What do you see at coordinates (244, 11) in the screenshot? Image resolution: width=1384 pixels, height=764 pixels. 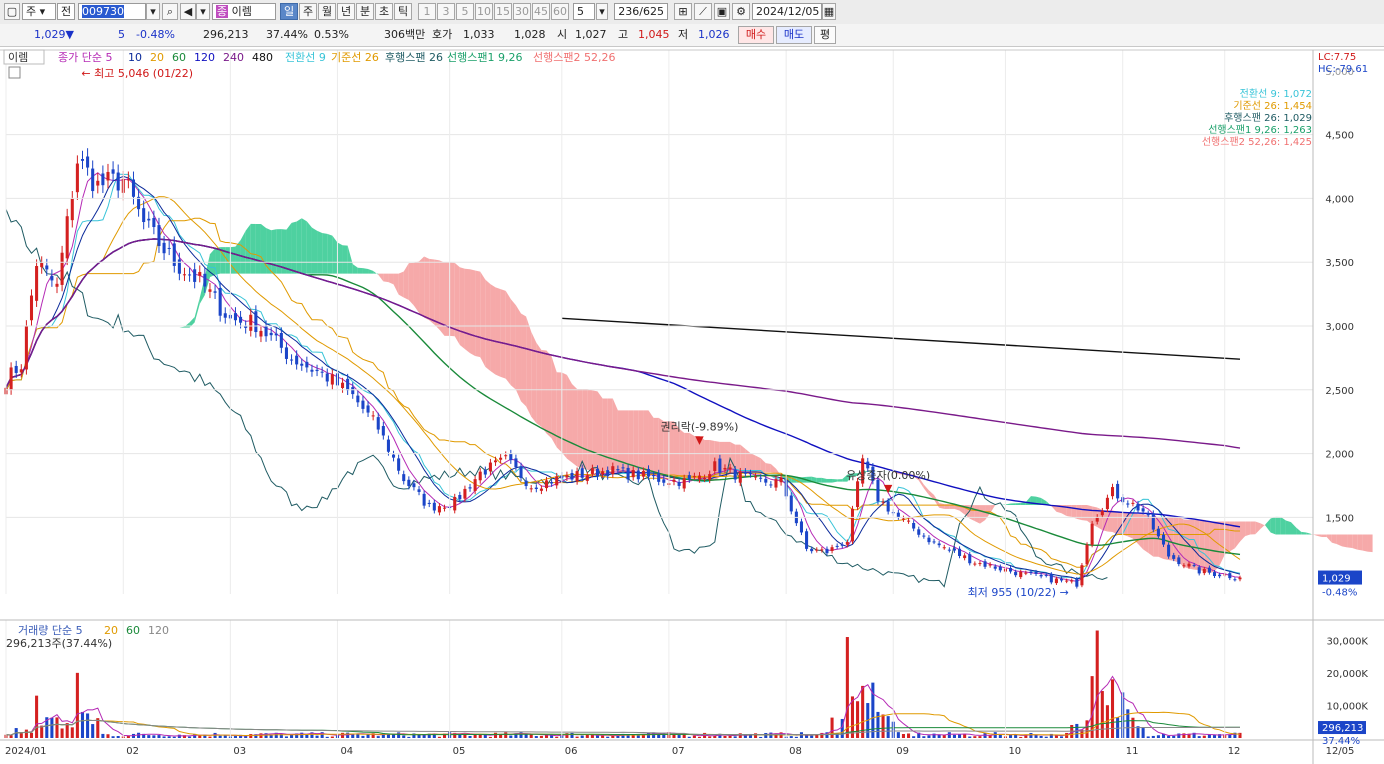 I see `stock-name-field: 종 이렘` at bounding box center [244, 11].